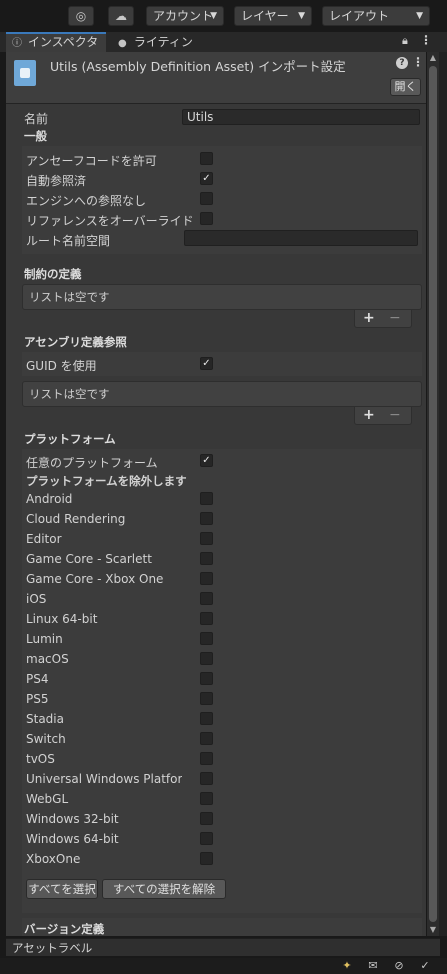 The image size is (447, 974). I want to click on platform-label: Linux 64-bit, so click(62, 619).